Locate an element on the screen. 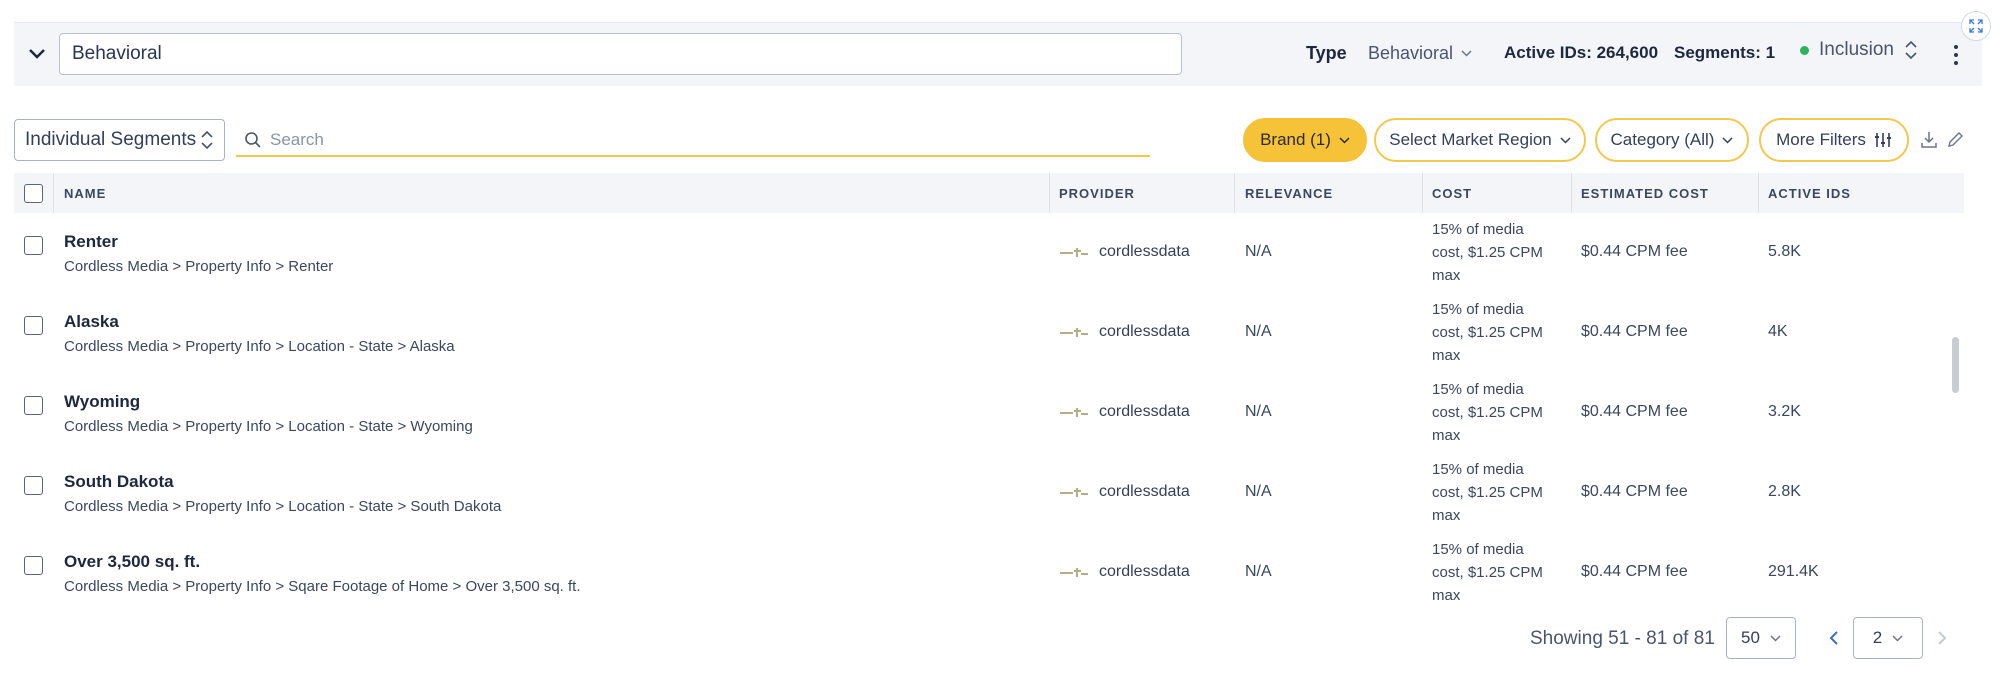 The image size is (2000, 687). segment-name: Wyoming is located at coordinates (102, 401).